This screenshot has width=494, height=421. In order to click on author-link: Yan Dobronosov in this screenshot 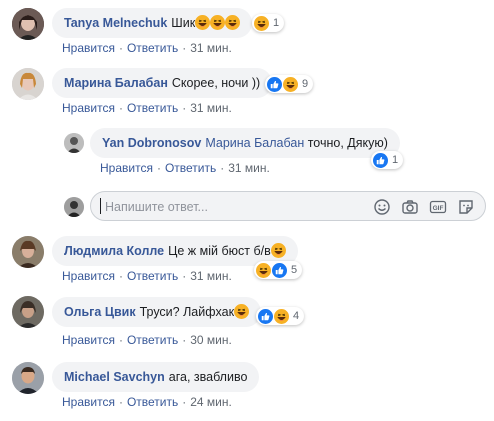, I will do `click(151, 143)`.